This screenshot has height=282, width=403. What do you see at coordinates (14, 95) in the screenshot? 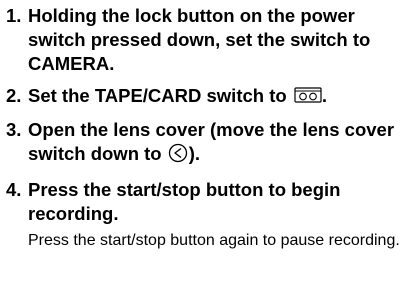
I see `step-2-number: 2.` at bounding box center [14, 95].